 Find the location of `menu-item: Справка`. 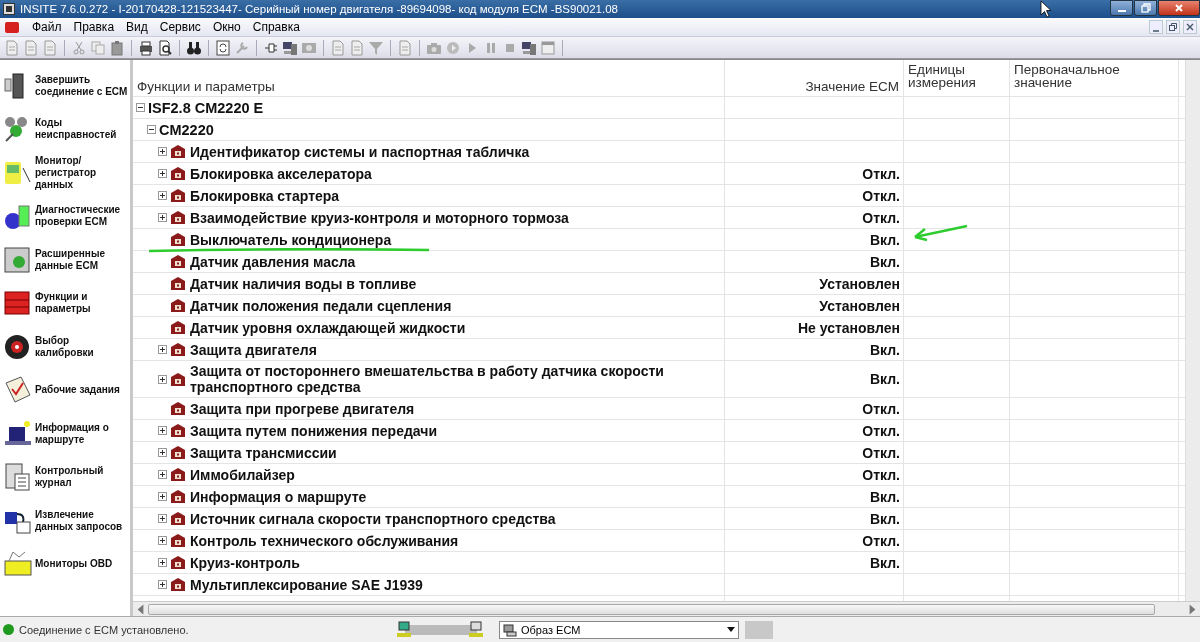

menu-item: Справка is located at coordinates (276, 27).